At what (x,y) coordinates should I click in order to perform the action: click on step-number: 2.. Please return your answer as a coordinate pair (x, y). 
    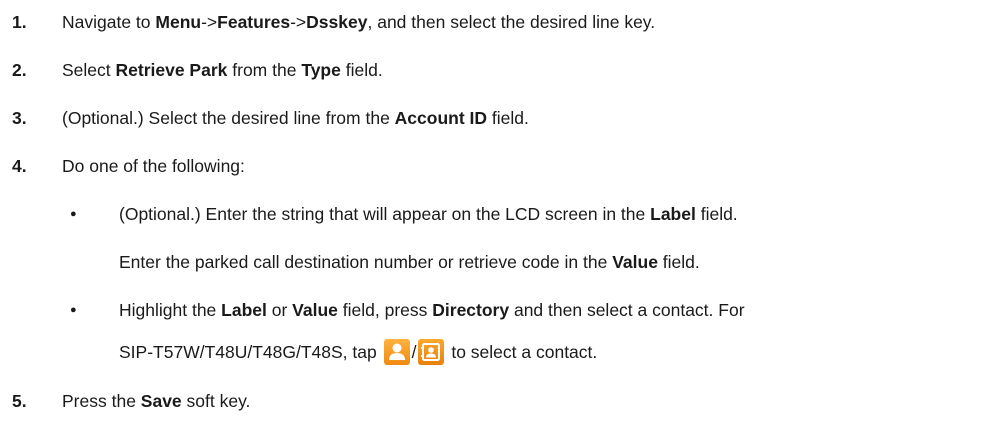
    Looking at the image, I should click on (19, 70).